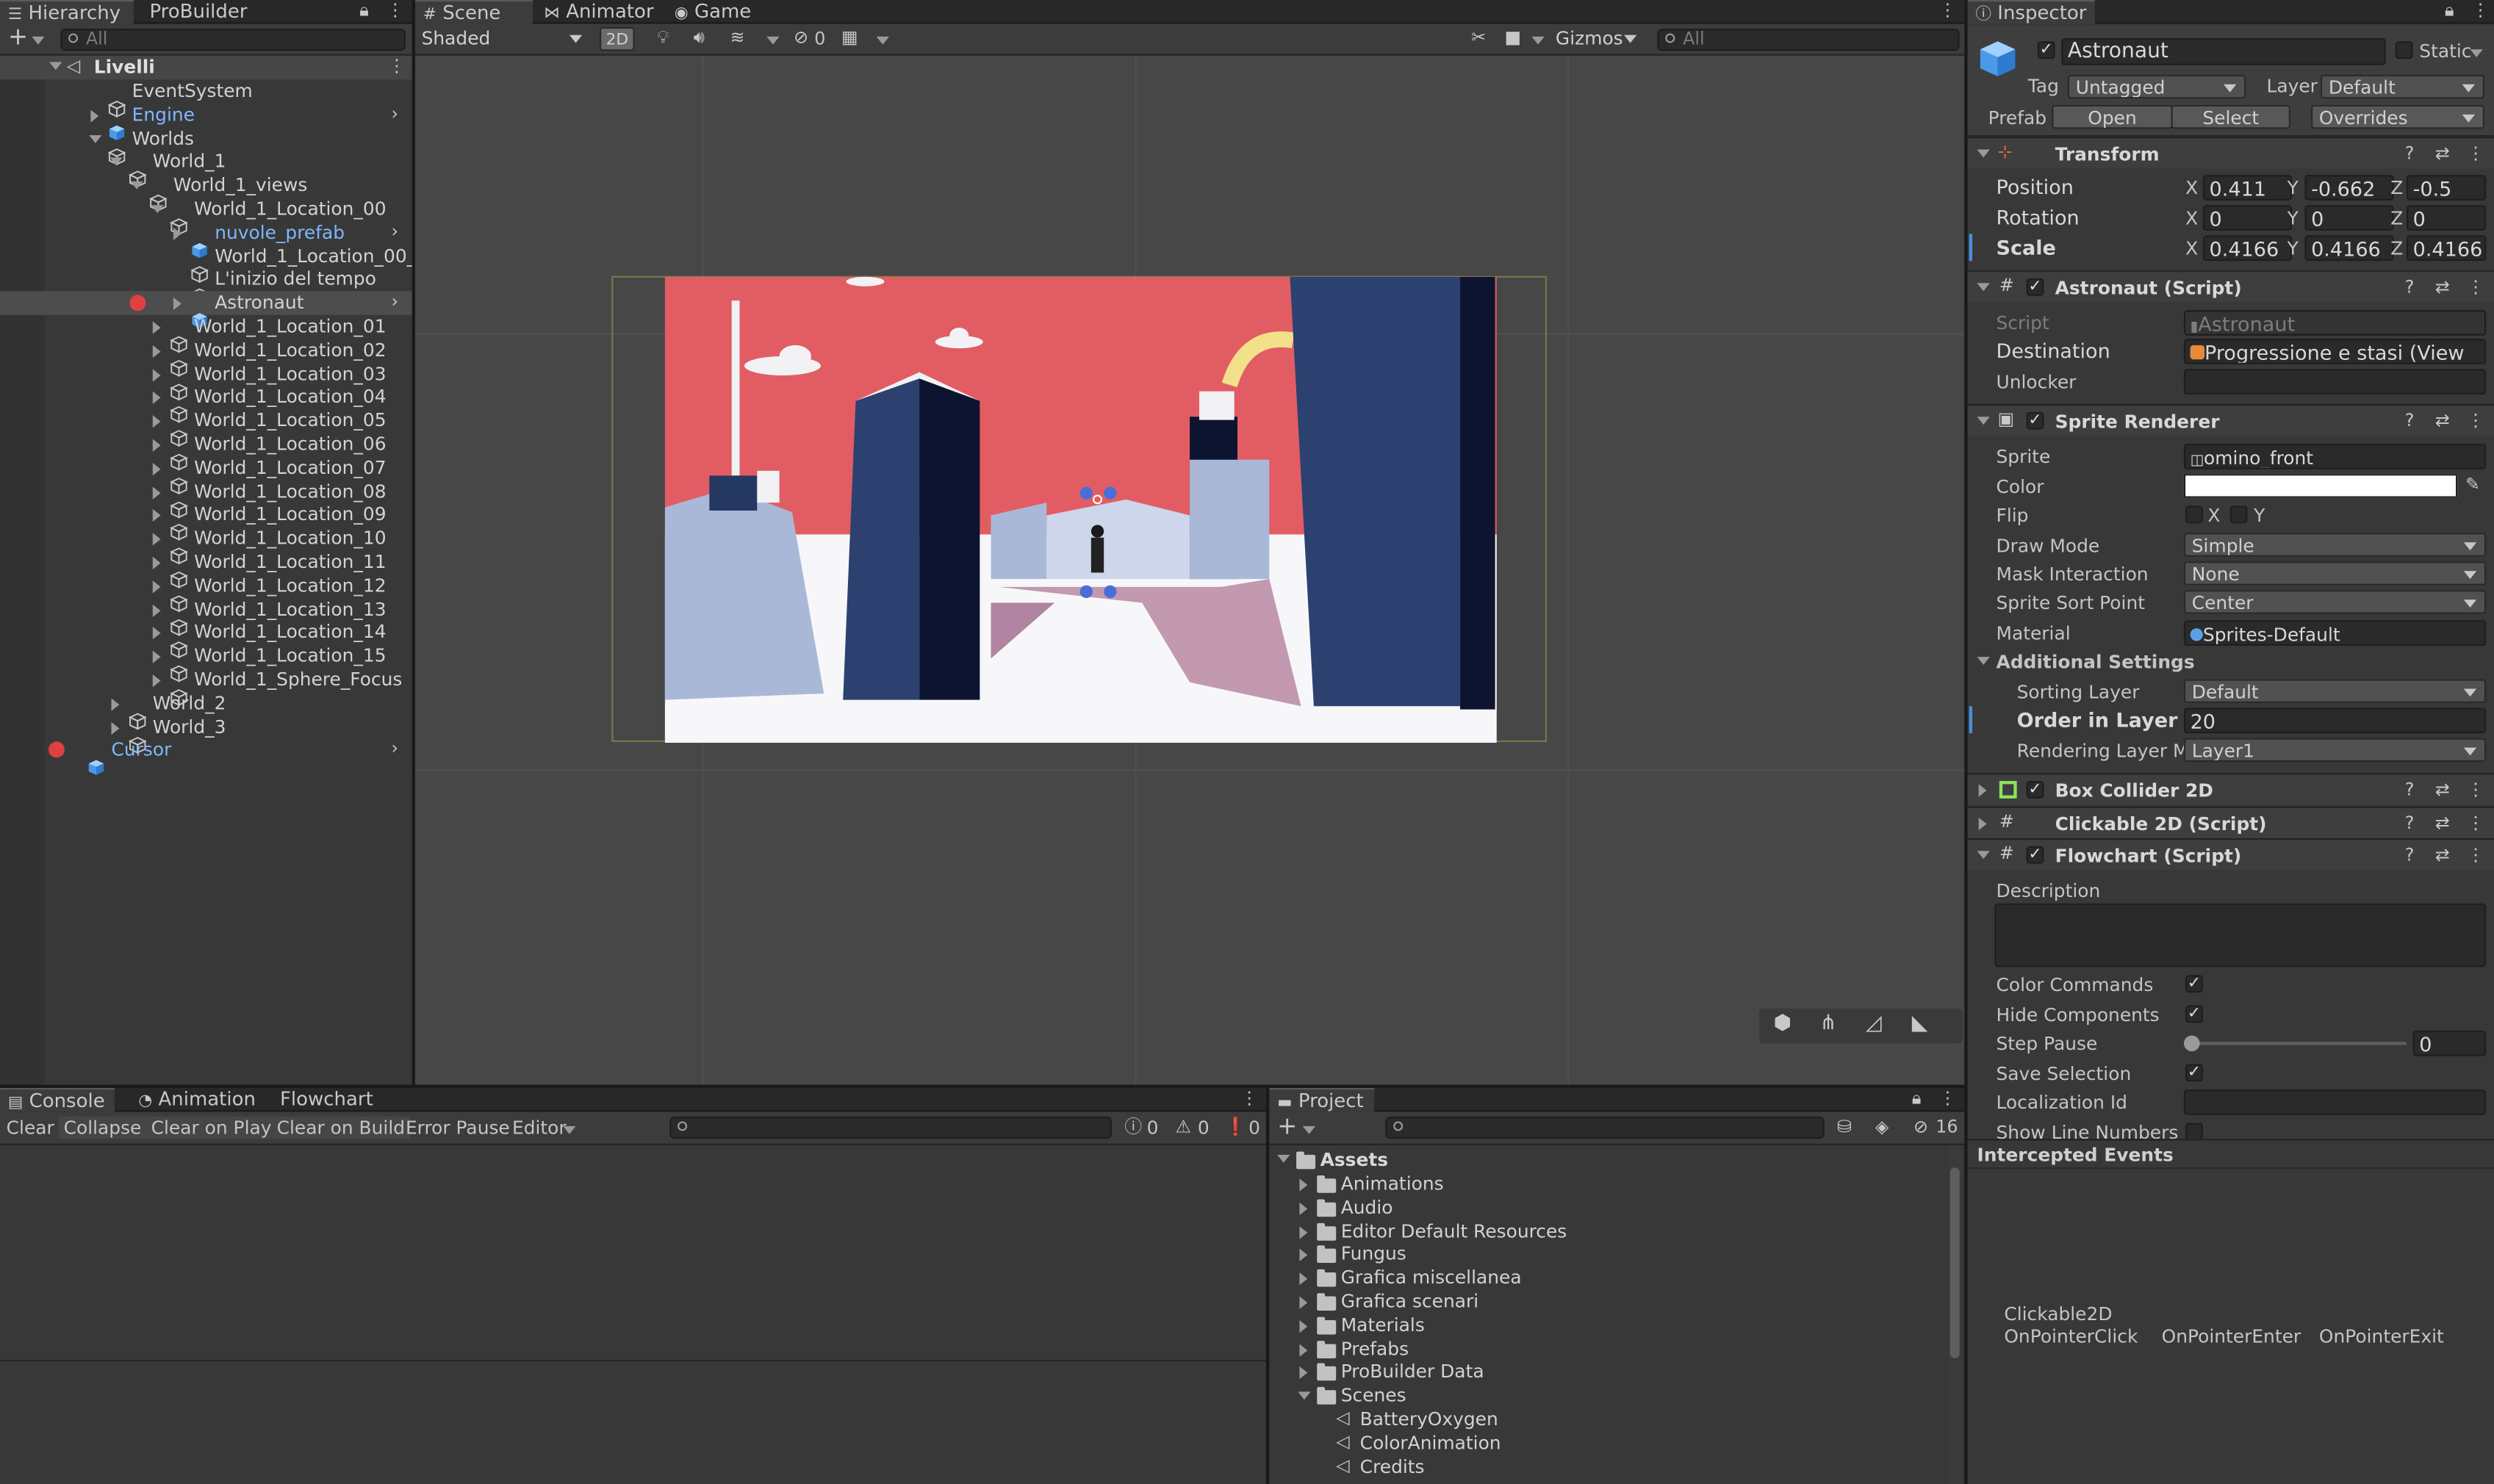 Image resolution: width=2494 pixels, height=1484 pixels. What do you see at coordinates (206, 640) in the screenshot?
I see `hierarchy-item: World_1_Location_14` at bounding box center [206, 640].